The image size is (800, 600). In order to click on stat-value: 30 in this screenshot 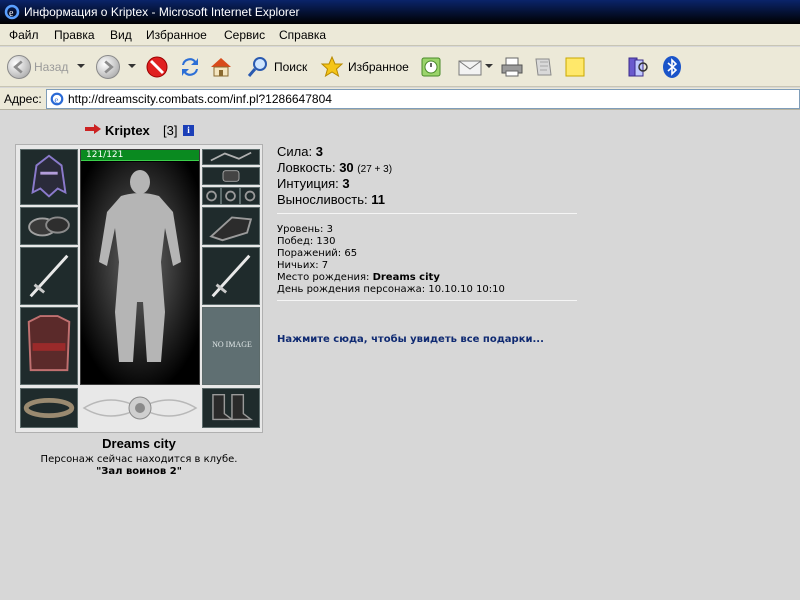, I will do `click(346, 167)`.